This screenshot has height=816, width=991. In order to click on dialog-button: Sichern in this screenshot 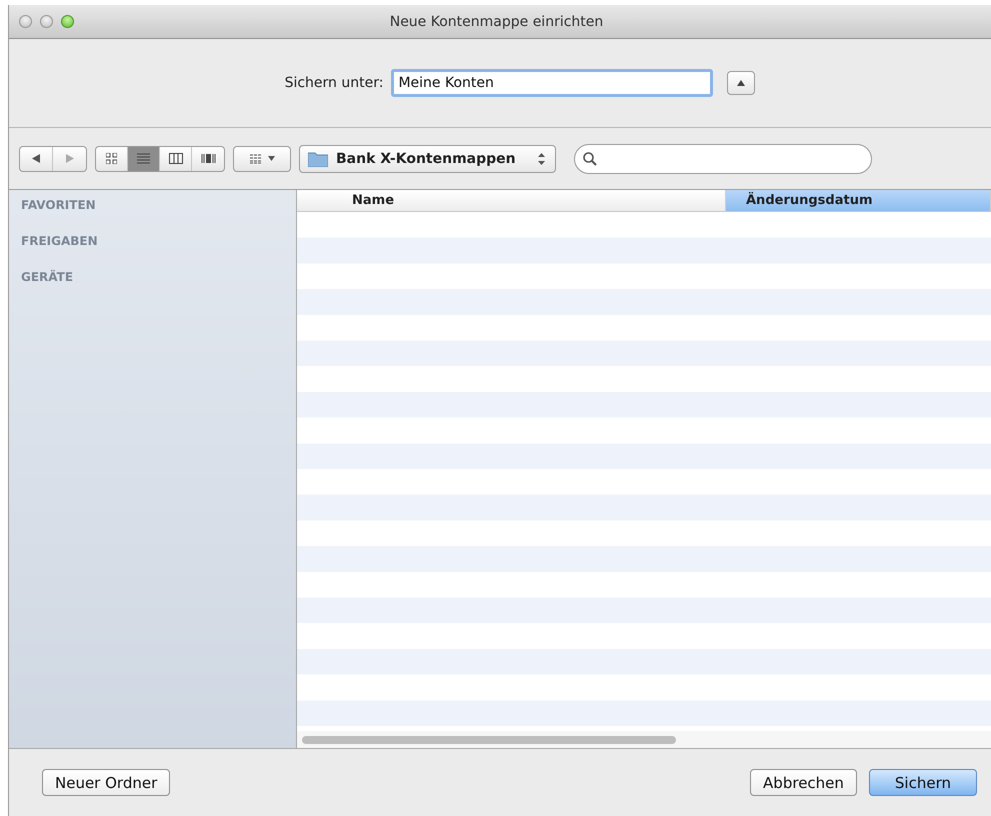, I will do `click(922, 782)`.